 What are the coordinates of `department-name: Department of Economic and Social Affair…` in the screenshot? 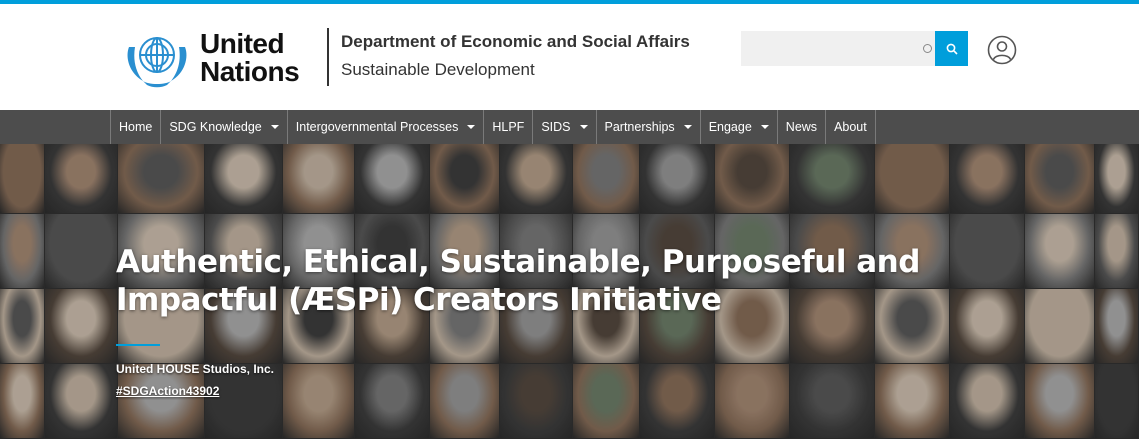 It's located at (515, 42).